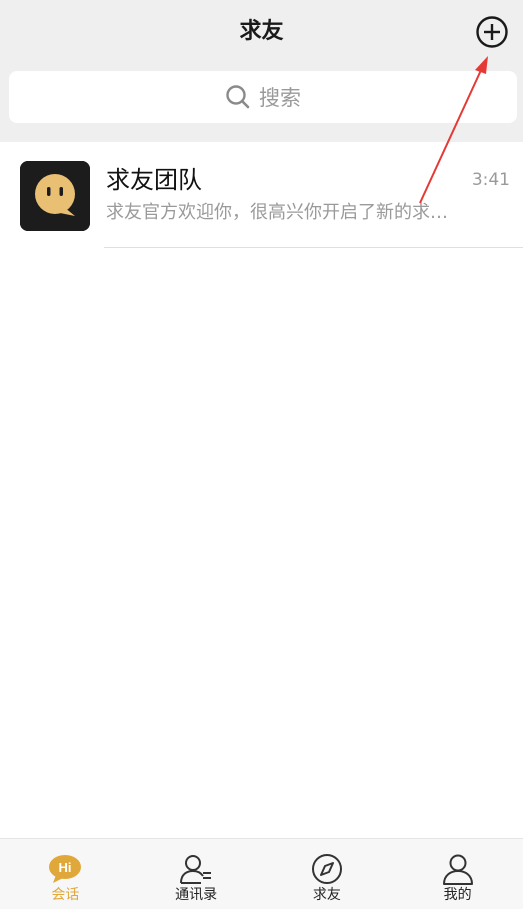 This screenshot has width=523, height=909. I want to click on tab-bar: Hi 会话 通讯录 求友 我的, so click(261, 873).